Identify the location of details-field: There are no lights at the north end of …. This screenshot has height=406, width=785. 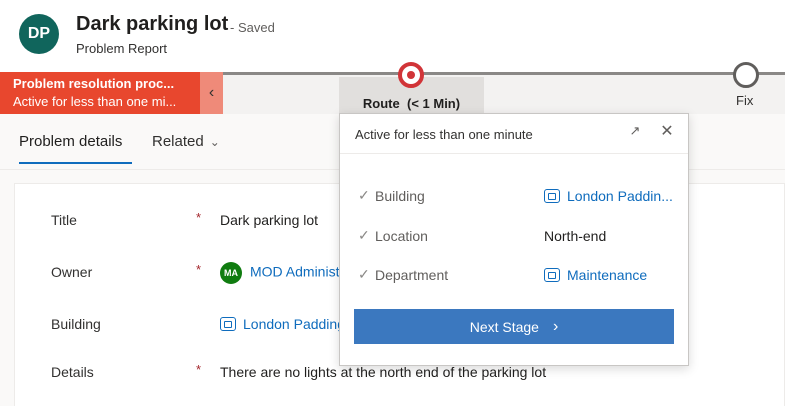
(383, 372).